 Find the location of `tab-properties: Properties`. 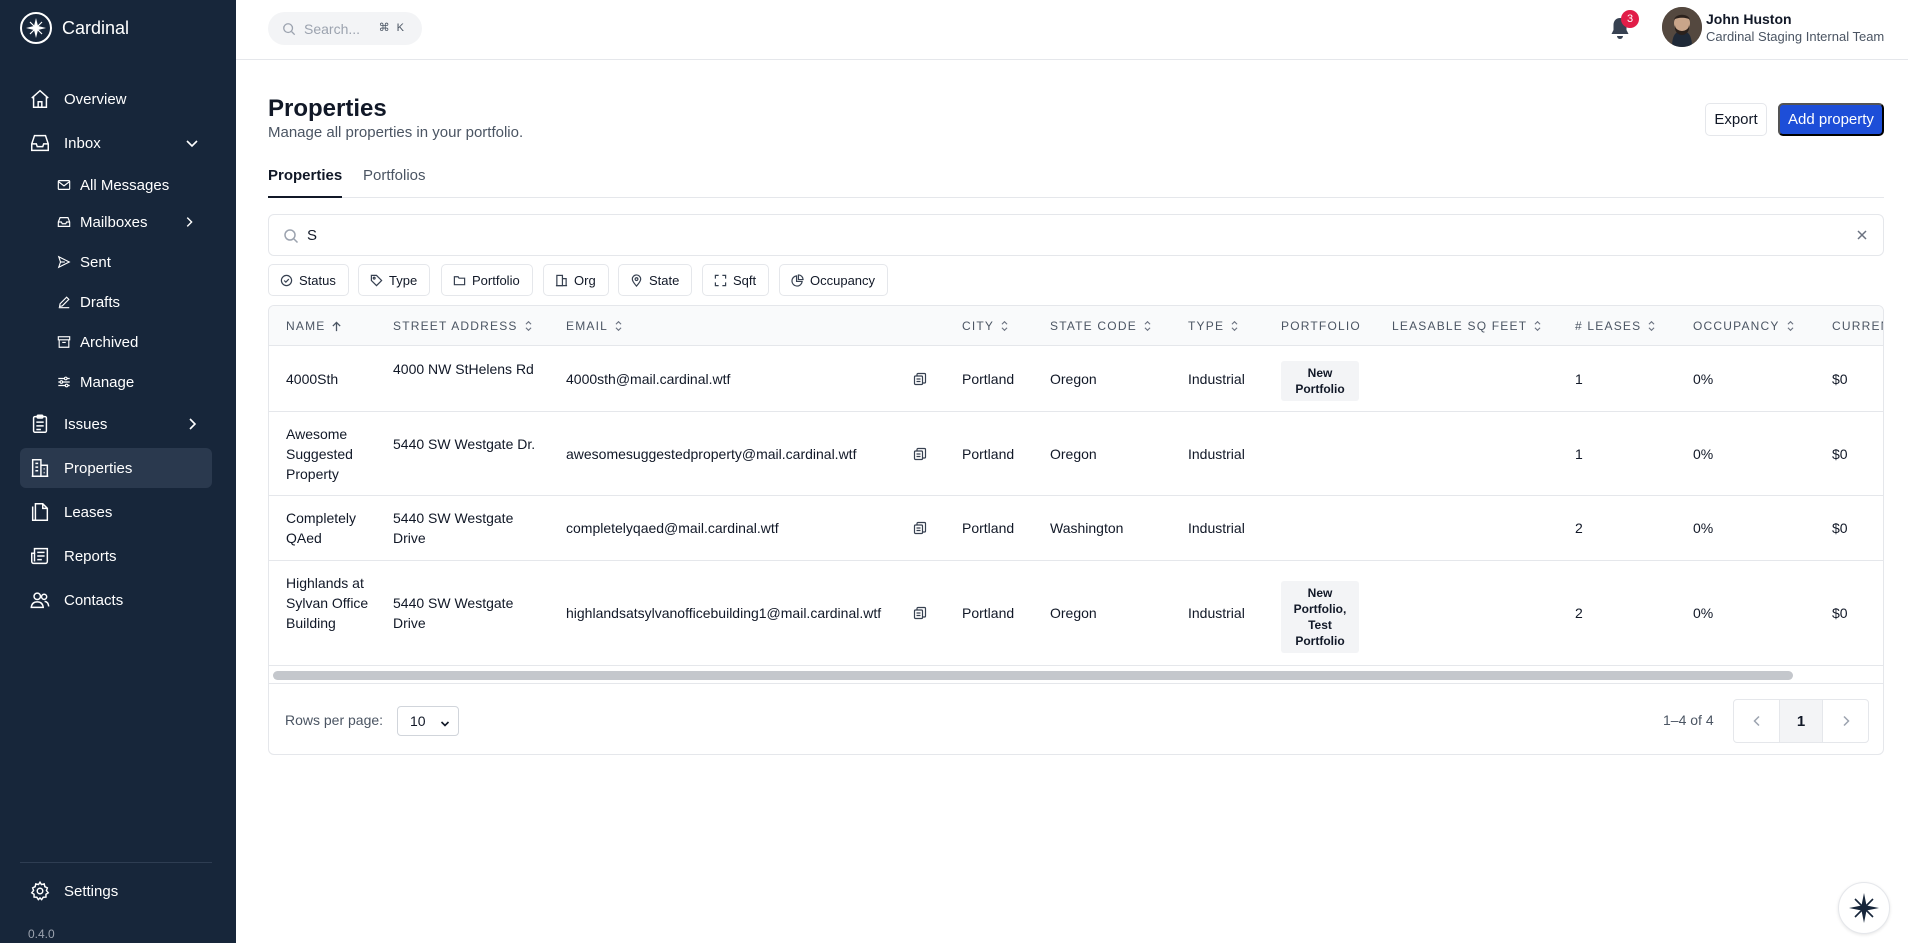

tab-properties: Properties is located at coordinates (305, 182).